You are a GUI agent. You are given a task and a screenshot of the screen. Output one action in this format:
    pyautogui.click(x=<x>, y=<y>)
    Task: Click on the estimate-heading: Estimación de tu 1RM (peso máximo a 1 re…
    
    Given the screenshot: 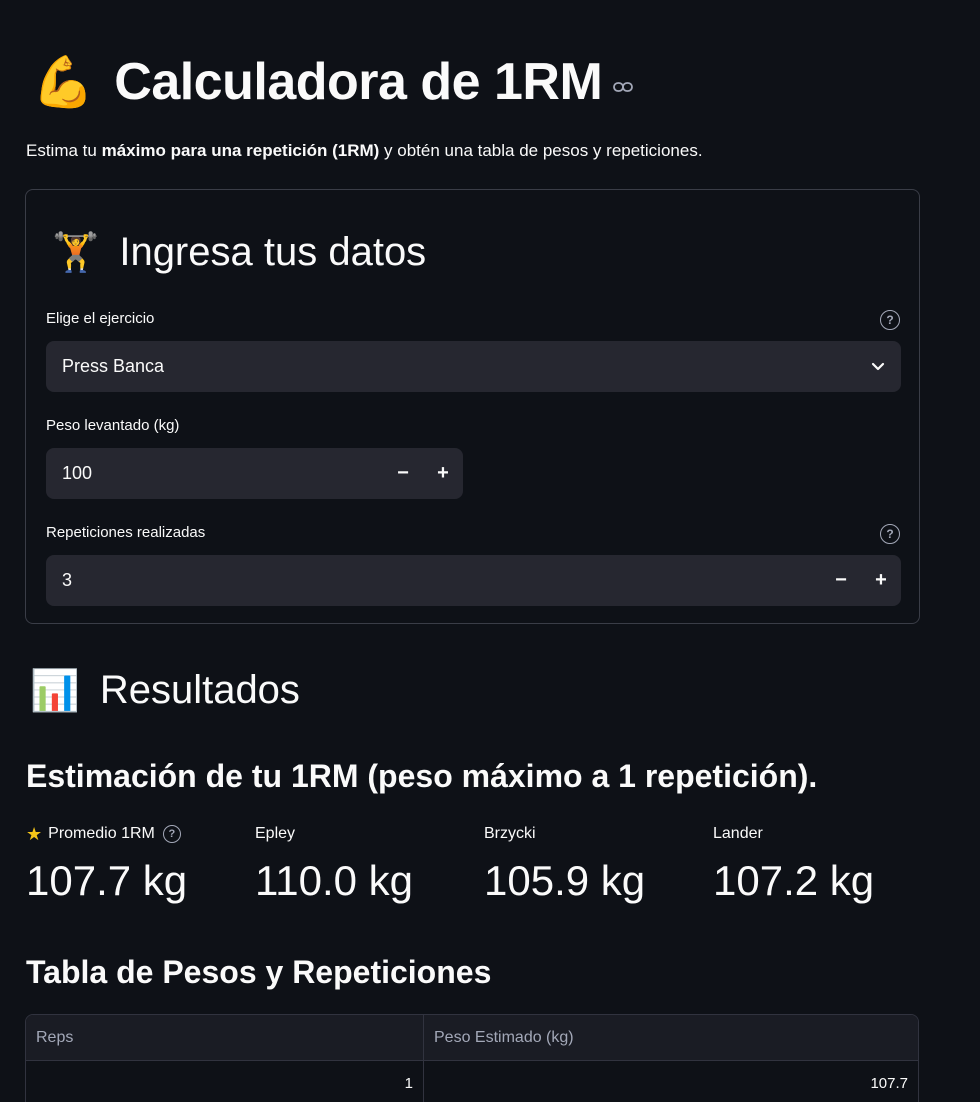 What is the action you would take?
    pyautogui.click(x=422, y=776)
    